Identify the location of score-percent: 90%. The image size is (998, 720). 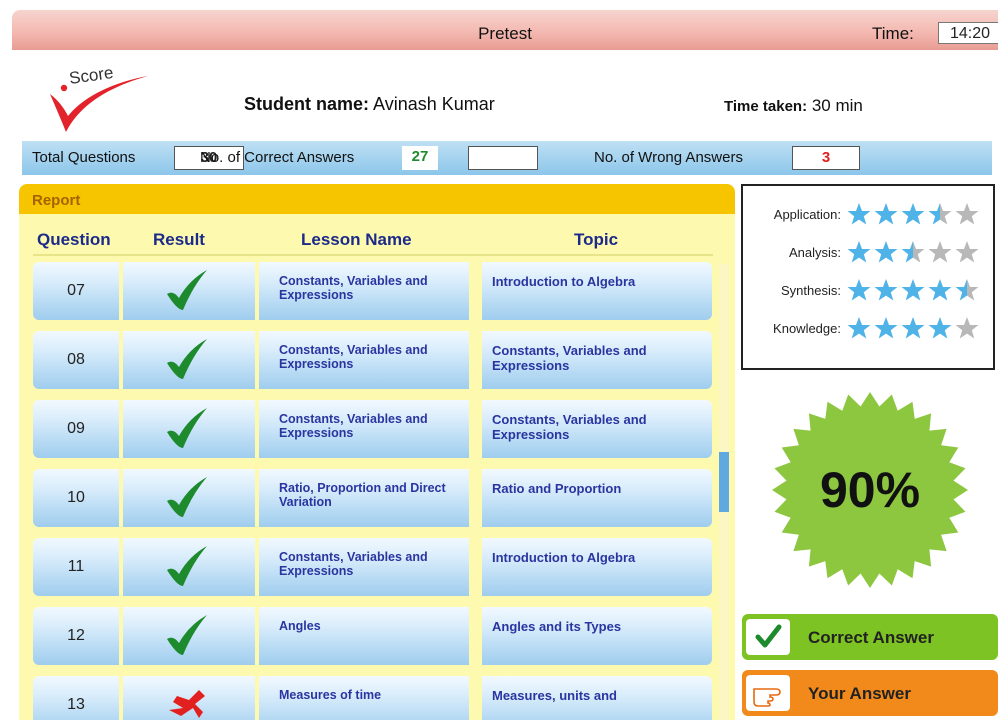
(870, 490).